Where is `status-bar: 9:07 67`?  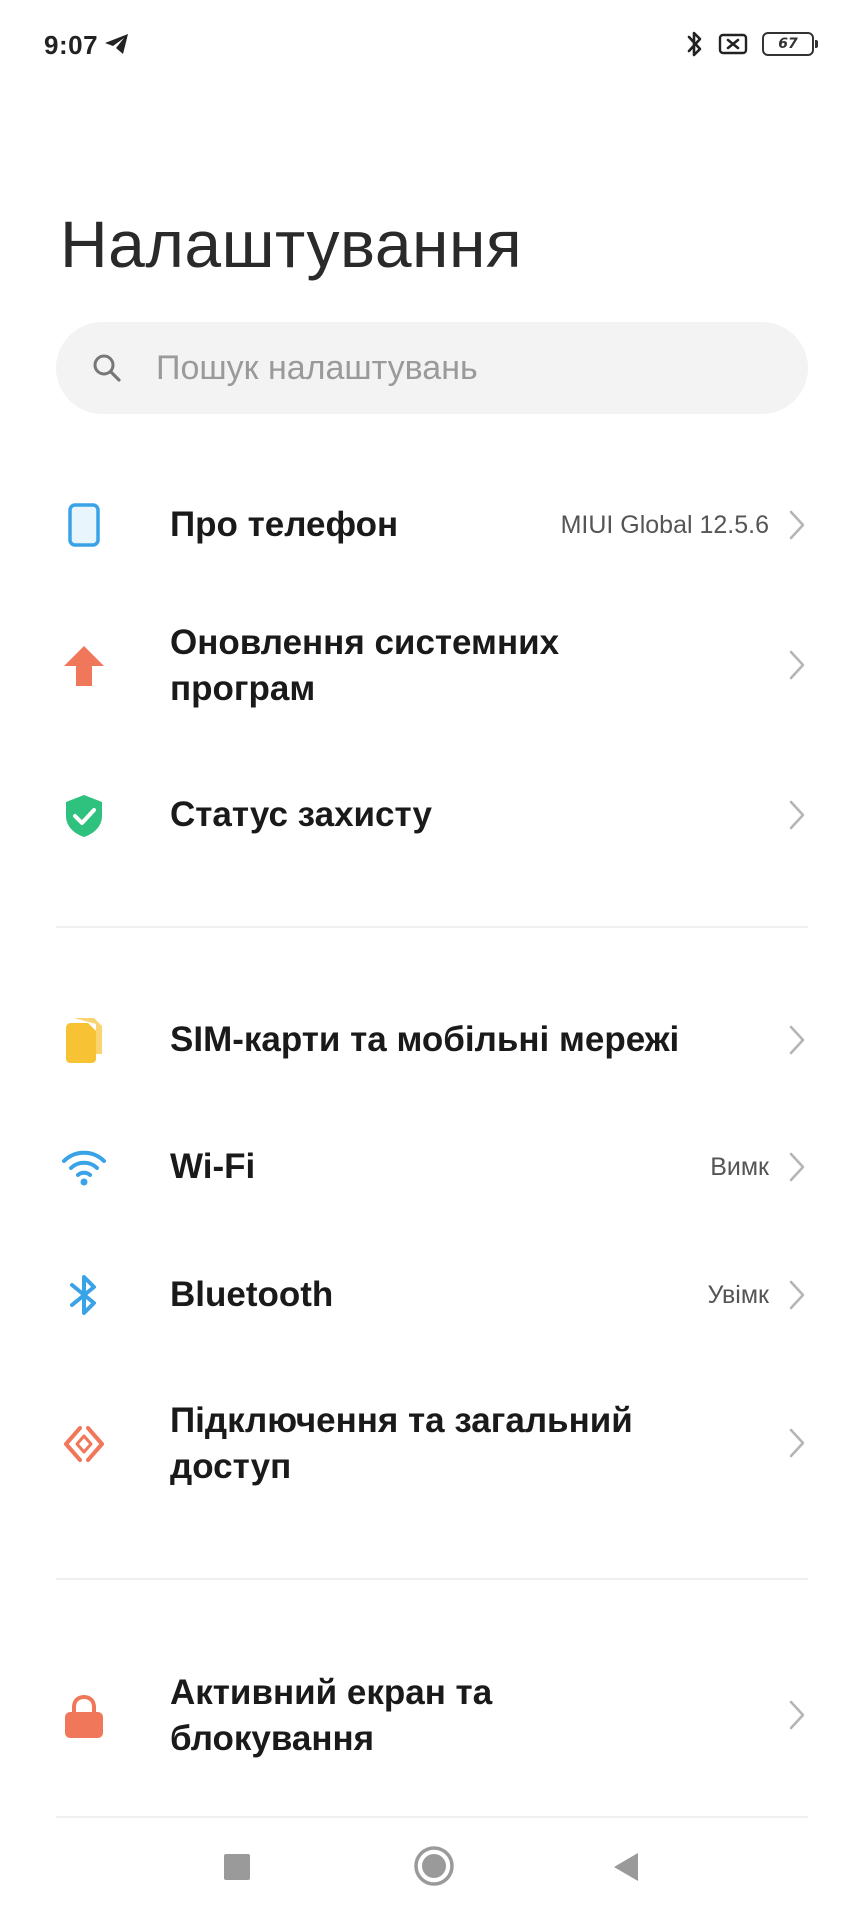
status-bar: 9:07 67 is located at coordinates (432, 45).